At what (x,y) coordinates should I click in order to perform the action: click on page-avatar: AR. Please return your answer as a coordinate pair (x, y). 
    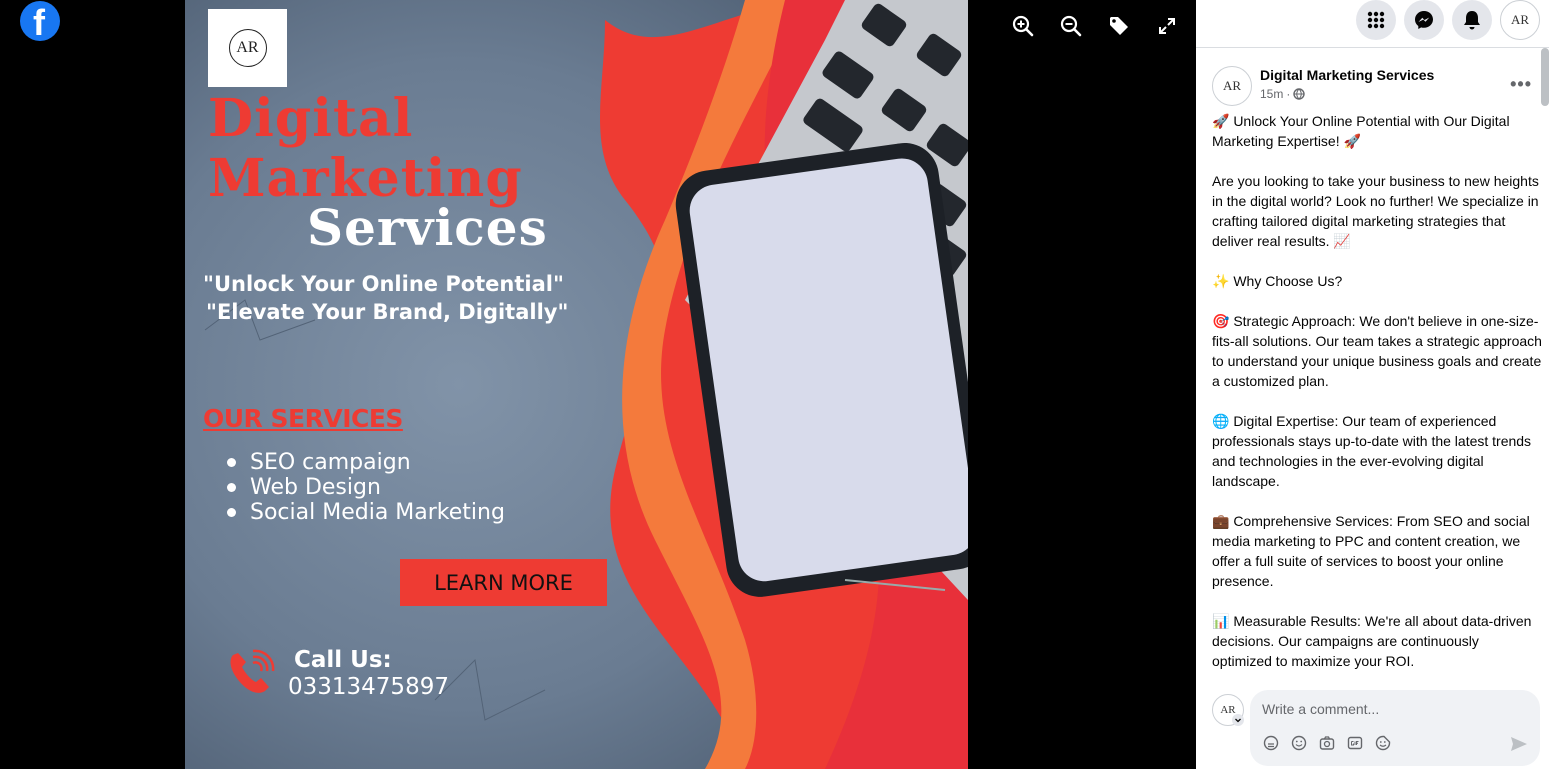
    Looking at the image, I should click on (1232, 86).